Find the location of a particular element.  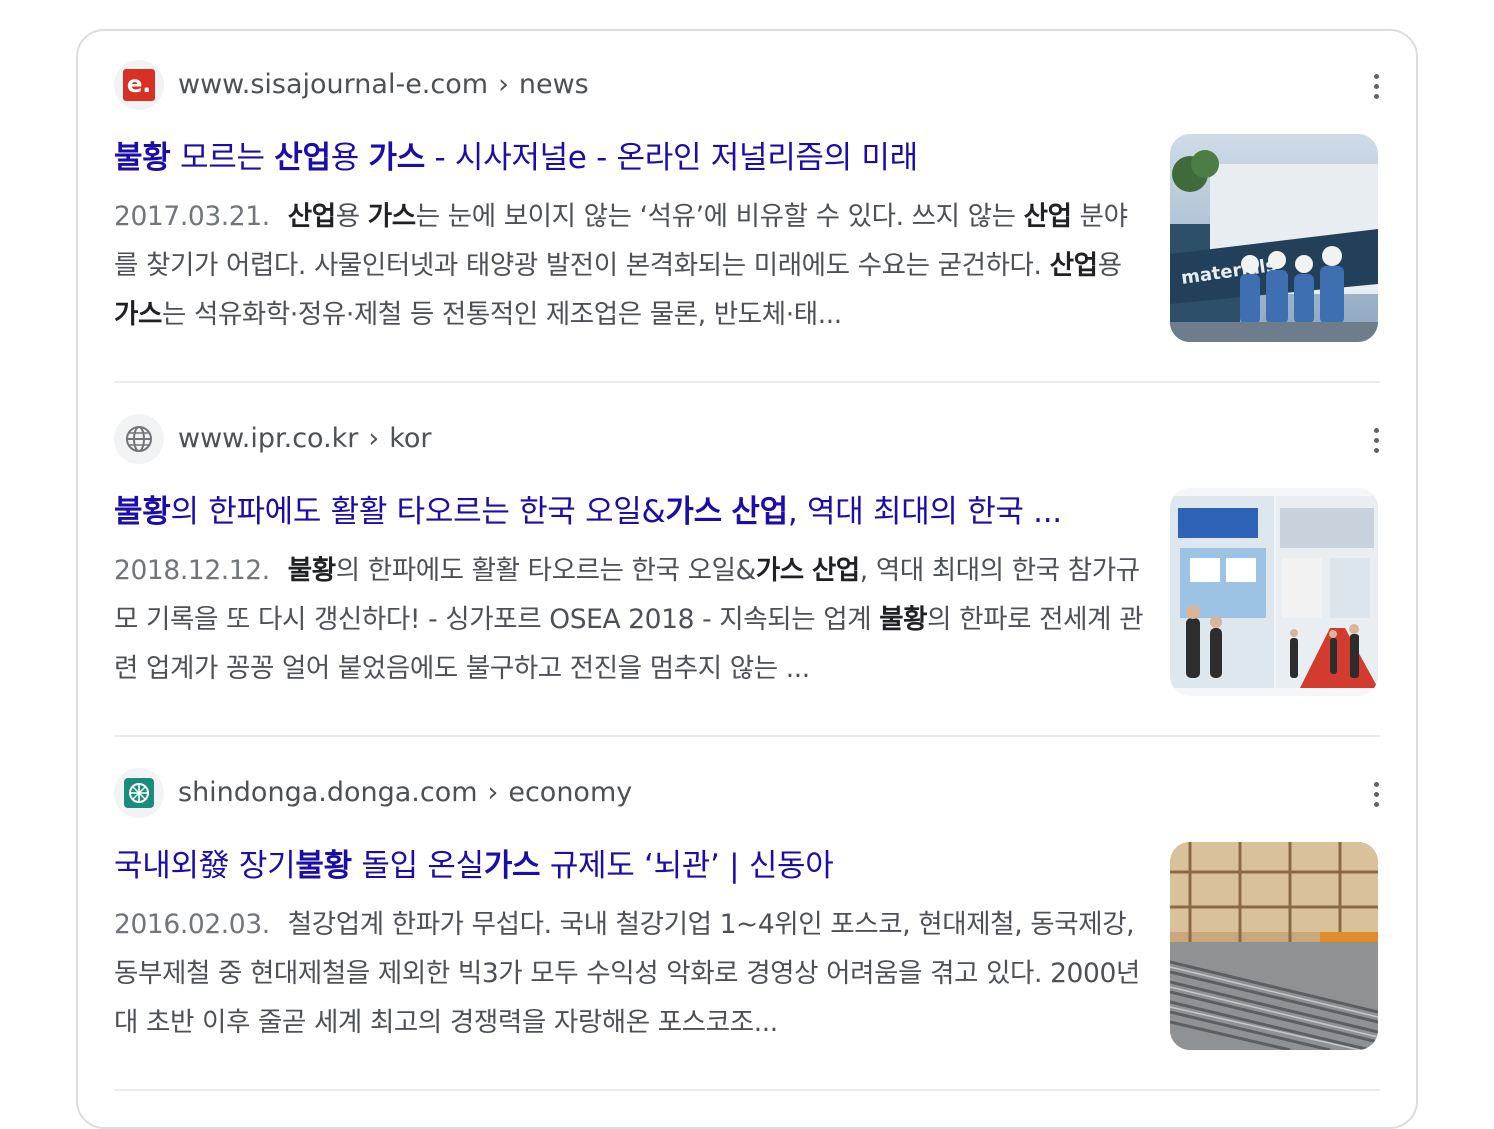

site-favicon: e. is located at coordinates (139, 85).